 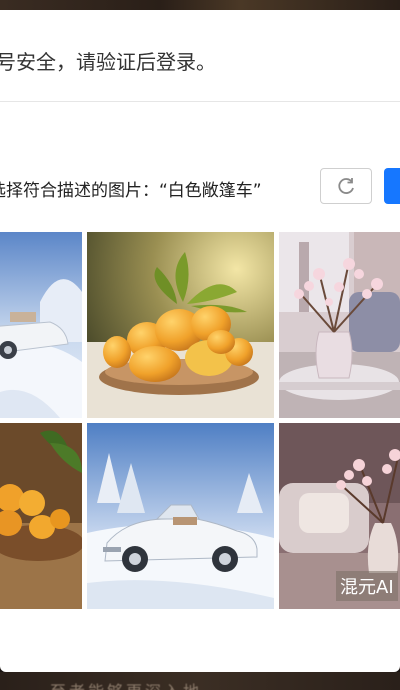 What do you see at coordinates (131, 191) in the screenshot?
I see `captcha-instruction: 请选择符合描述的图片：“白色敞篷车”` at bounding box center [131, 191].